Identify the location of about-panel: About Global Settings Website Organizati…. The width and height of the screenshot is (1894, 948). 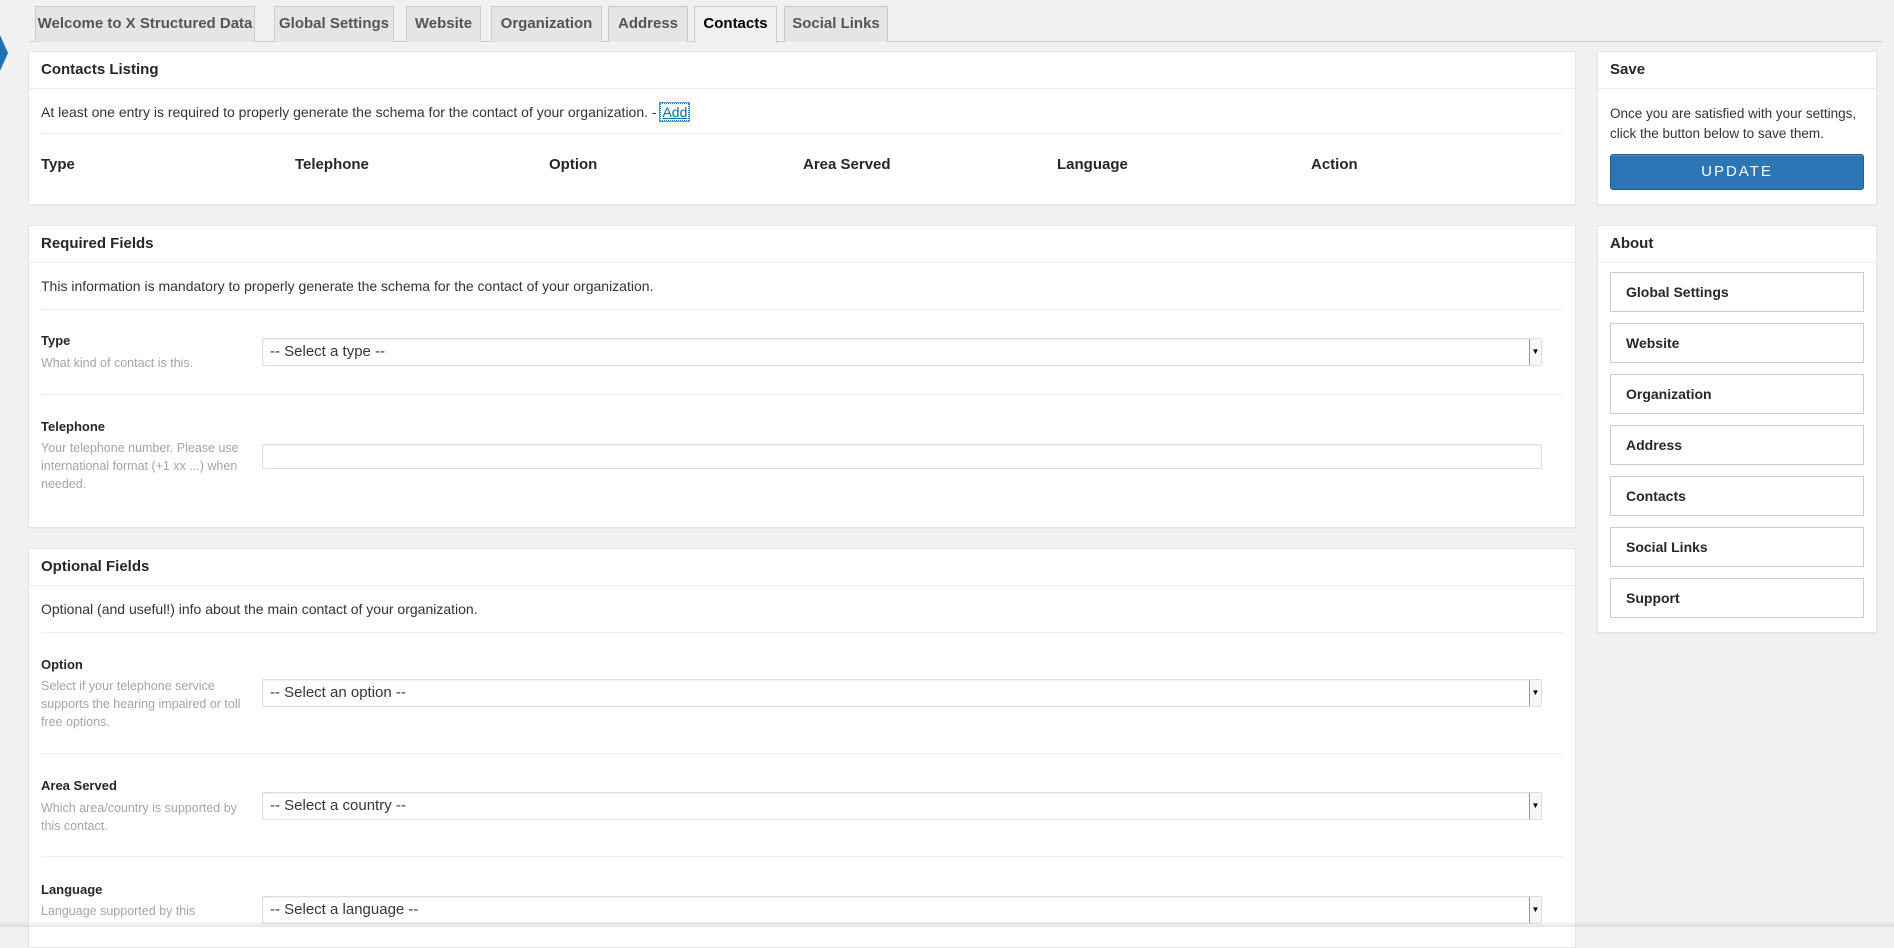
(1737, 429).